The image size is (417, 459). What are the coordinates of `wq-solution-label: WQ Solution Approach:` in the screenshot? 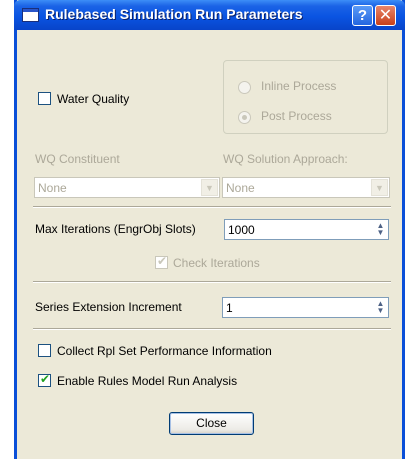 It's located at (285, 159).